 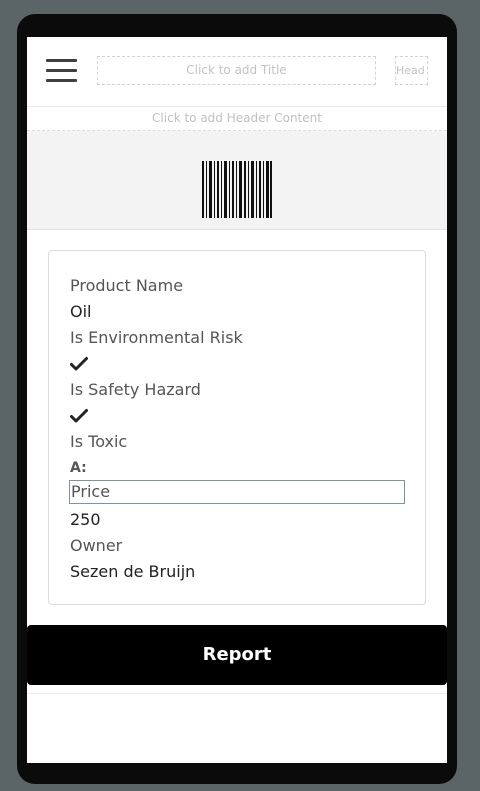 I want to click on env-risk-label: Is Environmental Risk, so click(x=156, y=337).